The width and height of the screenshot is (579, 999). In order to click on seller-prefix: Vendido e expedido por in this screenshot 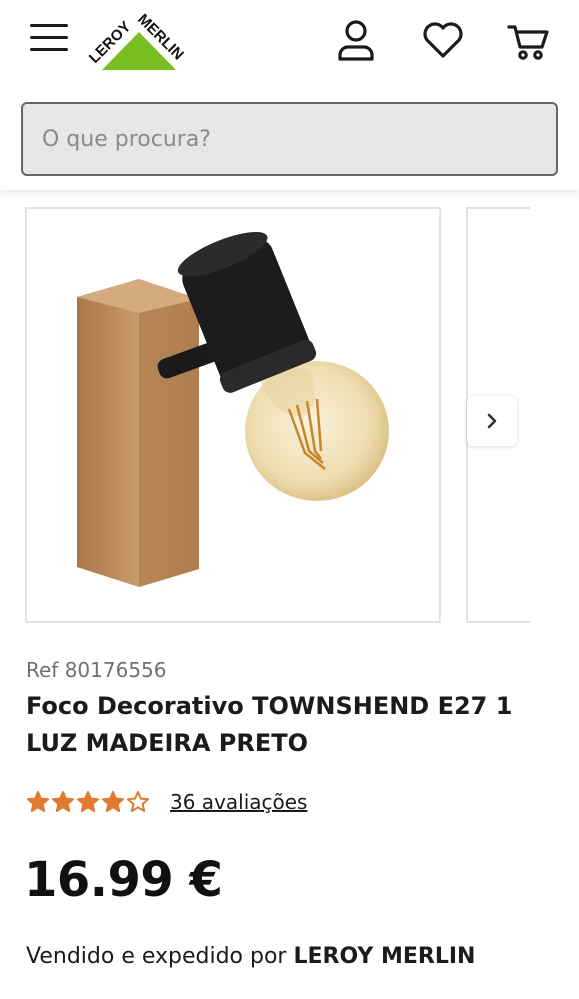, I will do `click(160, 956)`.